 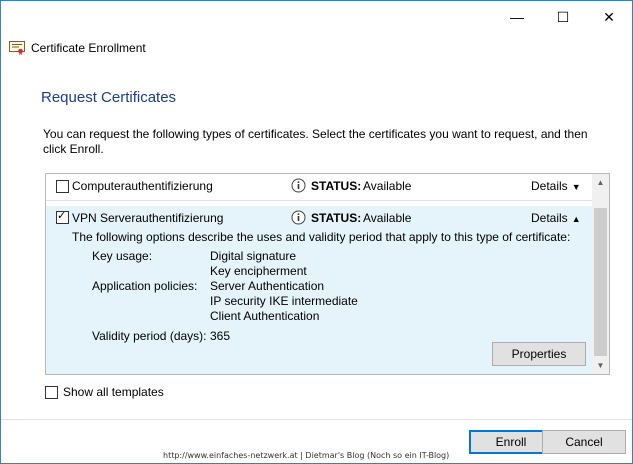 What do you see at coordinates (511, 442) in the screenshot?
I see `enroll-button: Enroll` at bounding box center [511, 442].